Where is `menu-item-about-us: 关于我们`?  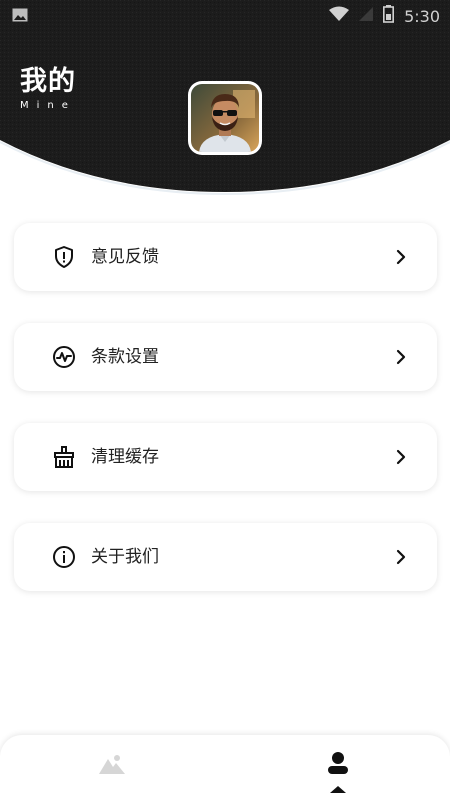 menu-item-about-us: 关于我们 is located at coordinates (225, 557).